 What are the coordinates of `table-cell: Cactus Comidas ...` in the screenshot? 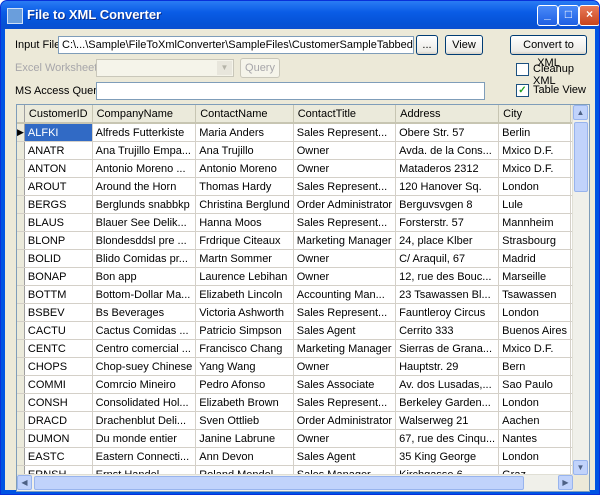 It's located at (144, 330).